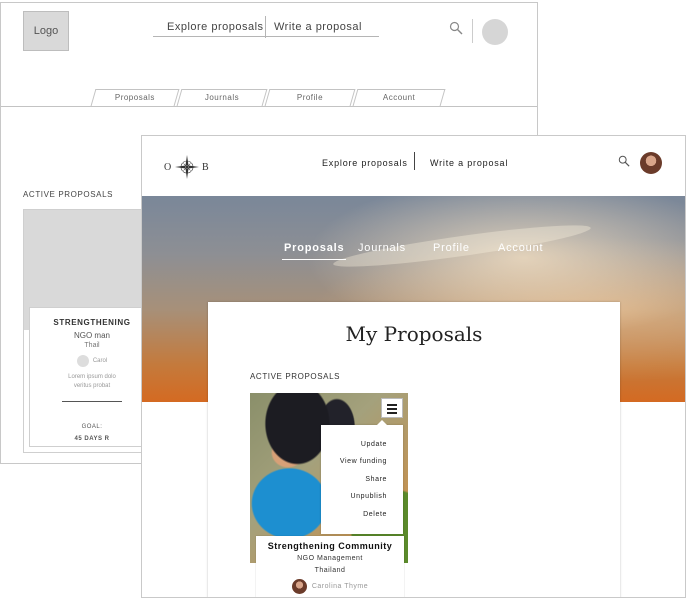  What do you see at coordinates (375, 514) in the screenshot?
I see `menu-item-delete: Delete` at bounding box center [375, 514].